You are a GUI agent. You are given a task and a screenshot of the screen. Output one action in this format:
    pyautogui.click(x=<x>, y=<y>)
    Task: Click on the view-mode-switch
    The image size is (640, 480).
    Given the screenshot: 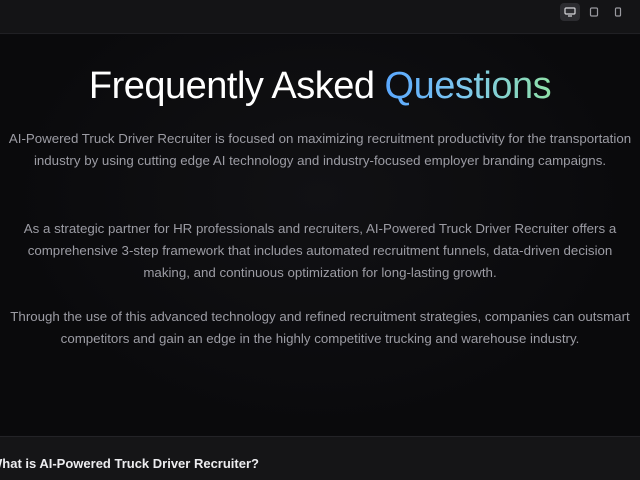 What is the action you would take?
    pyautogui.click(x=594, y=12)
    